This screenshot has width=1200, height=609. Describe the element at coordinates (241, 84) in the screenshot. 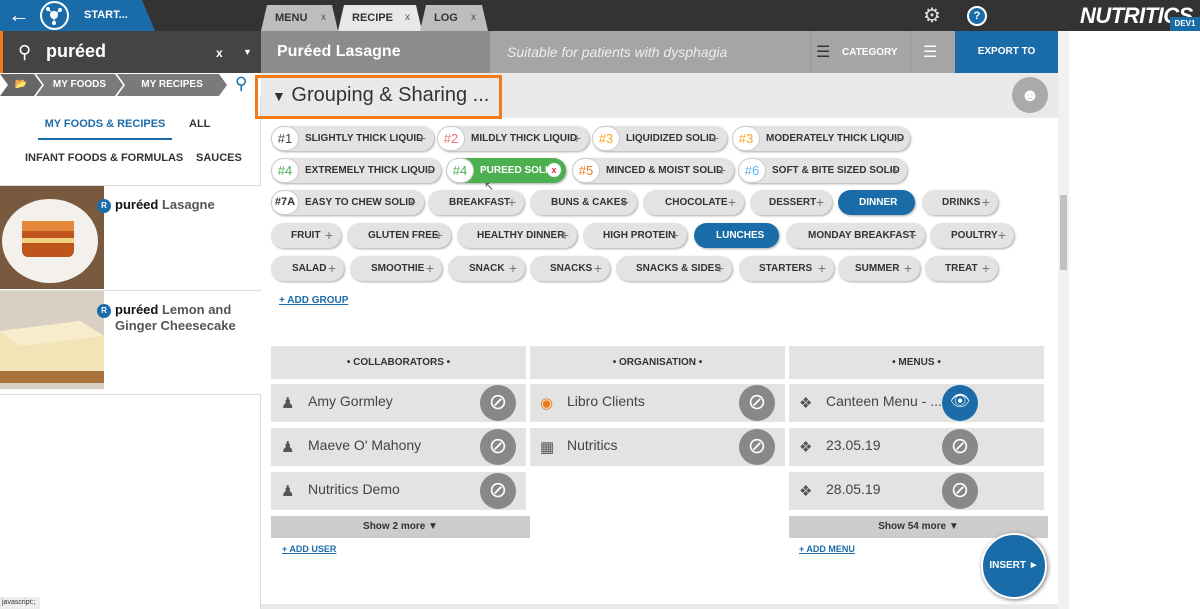

I see `search-icon: ⚲` at that location.